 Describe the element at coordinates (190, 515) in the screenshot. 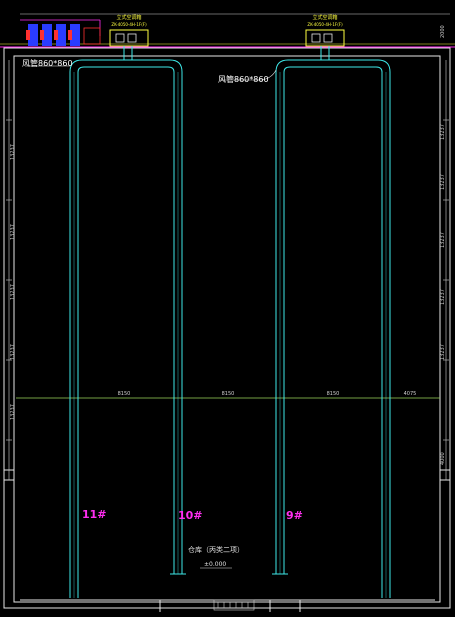

I see `branch-label-10: 10#` at that location.